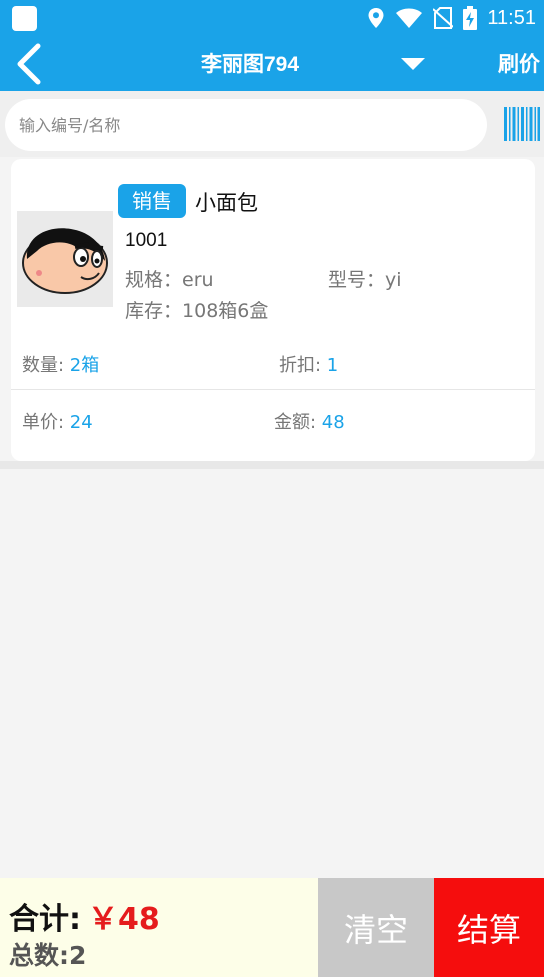  Describe the element at coordinates (470, 18) in the screenshot. I see `battery-charging-icon` at that location.